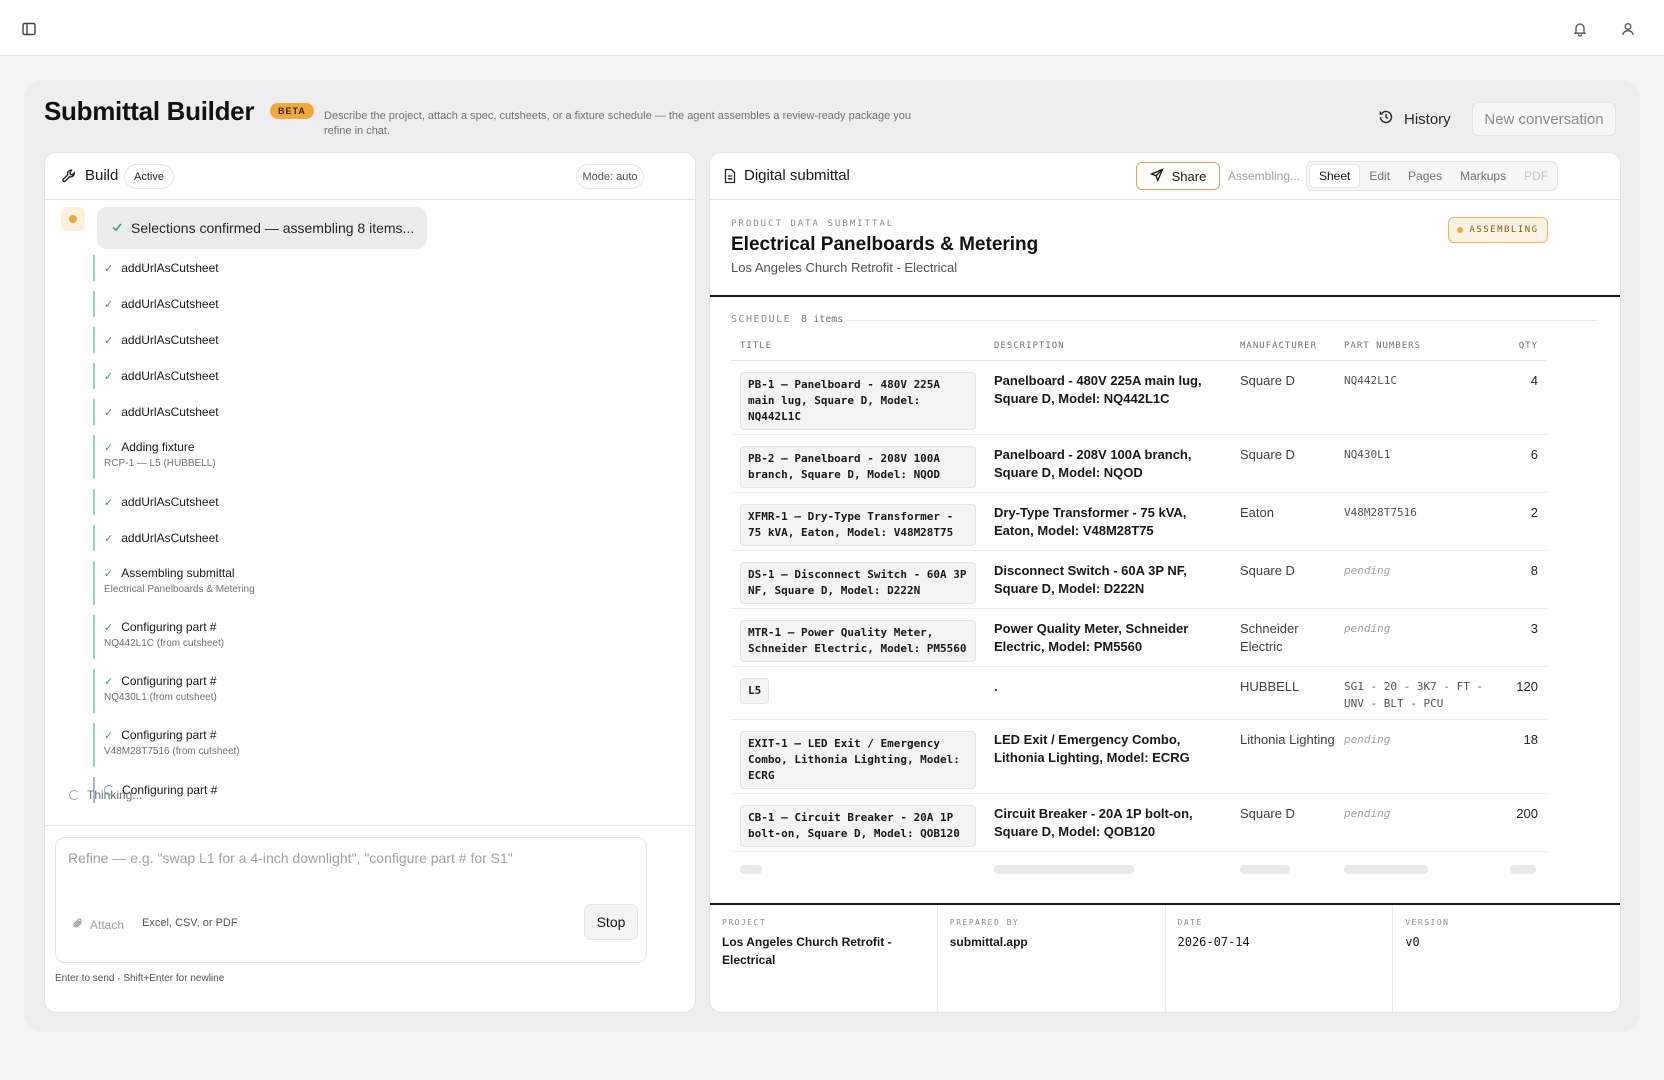 This screenshot has height=1080, width=1664. Describe the element at coordinates (1386, 119) in the screenshot. I see `history-icon` at that location.